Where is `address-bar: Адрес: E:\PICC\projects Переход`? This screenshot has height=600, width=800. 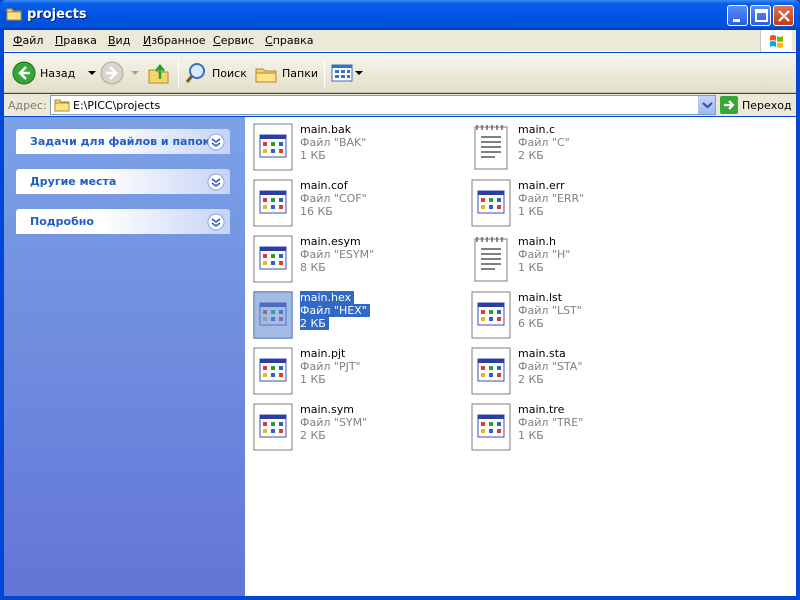
address-bar: Адрес: E:\PICC\projects Переход is located at coordinates (400, 105).